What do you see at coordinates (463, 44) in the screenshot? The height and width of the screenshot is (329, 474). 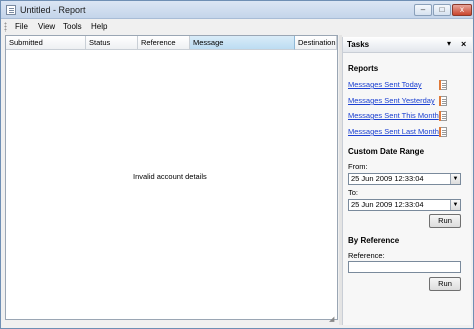 I see `close-icon: ×` at bounding box center [463, 44].